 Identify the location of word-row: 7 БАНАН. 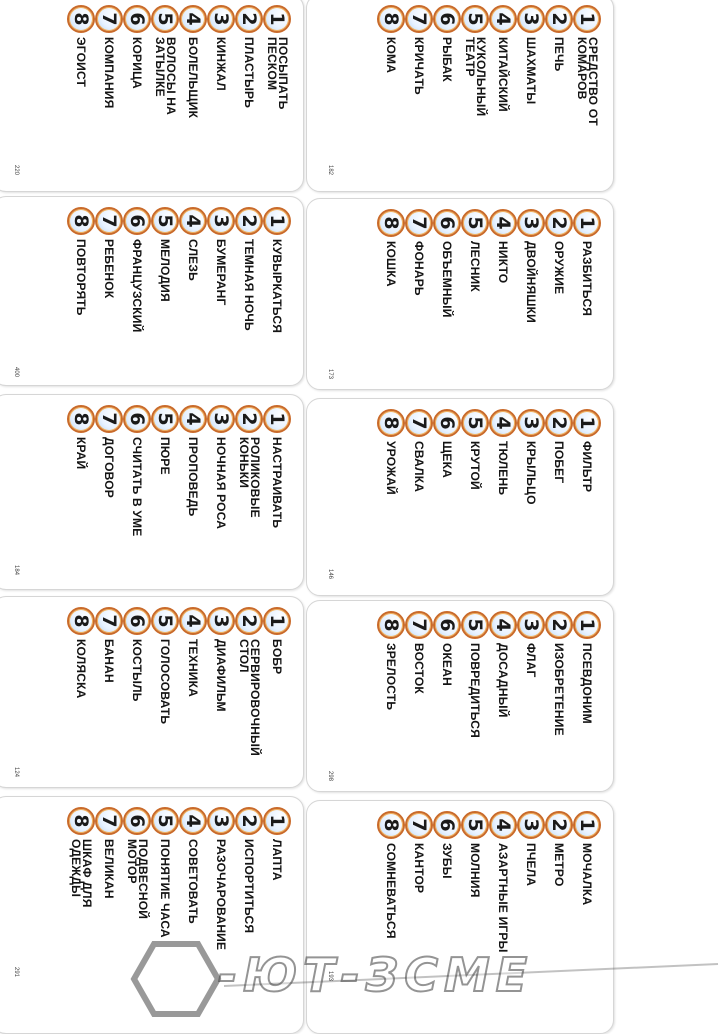
(109, 693).